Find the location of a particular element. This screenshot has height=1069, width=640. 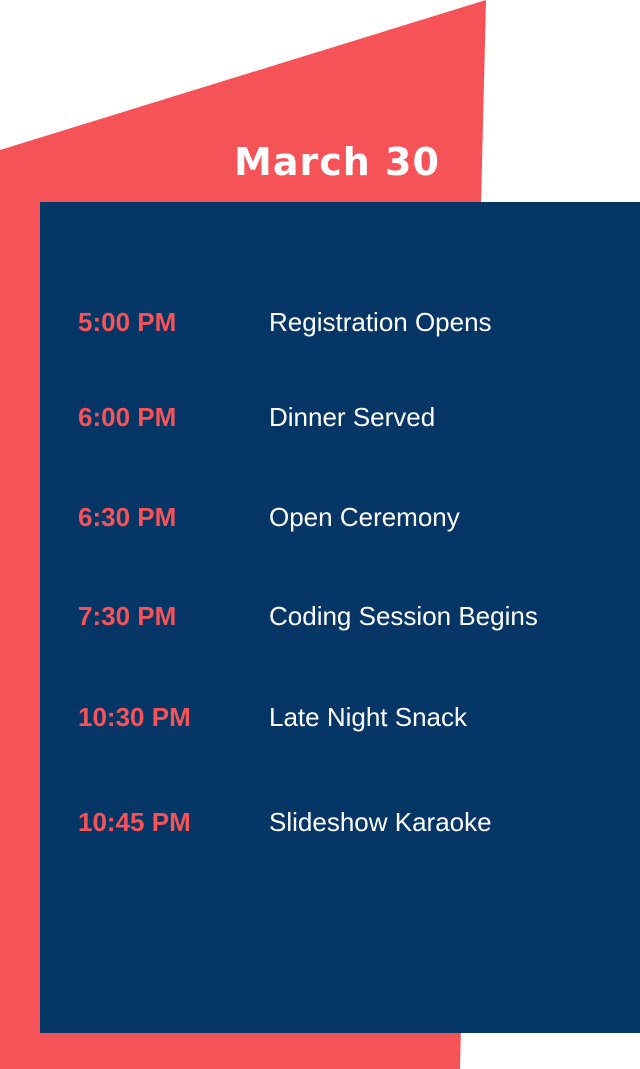

schedule-row: 6:00 PM Dinner Served is located at coordinates (358, 417).